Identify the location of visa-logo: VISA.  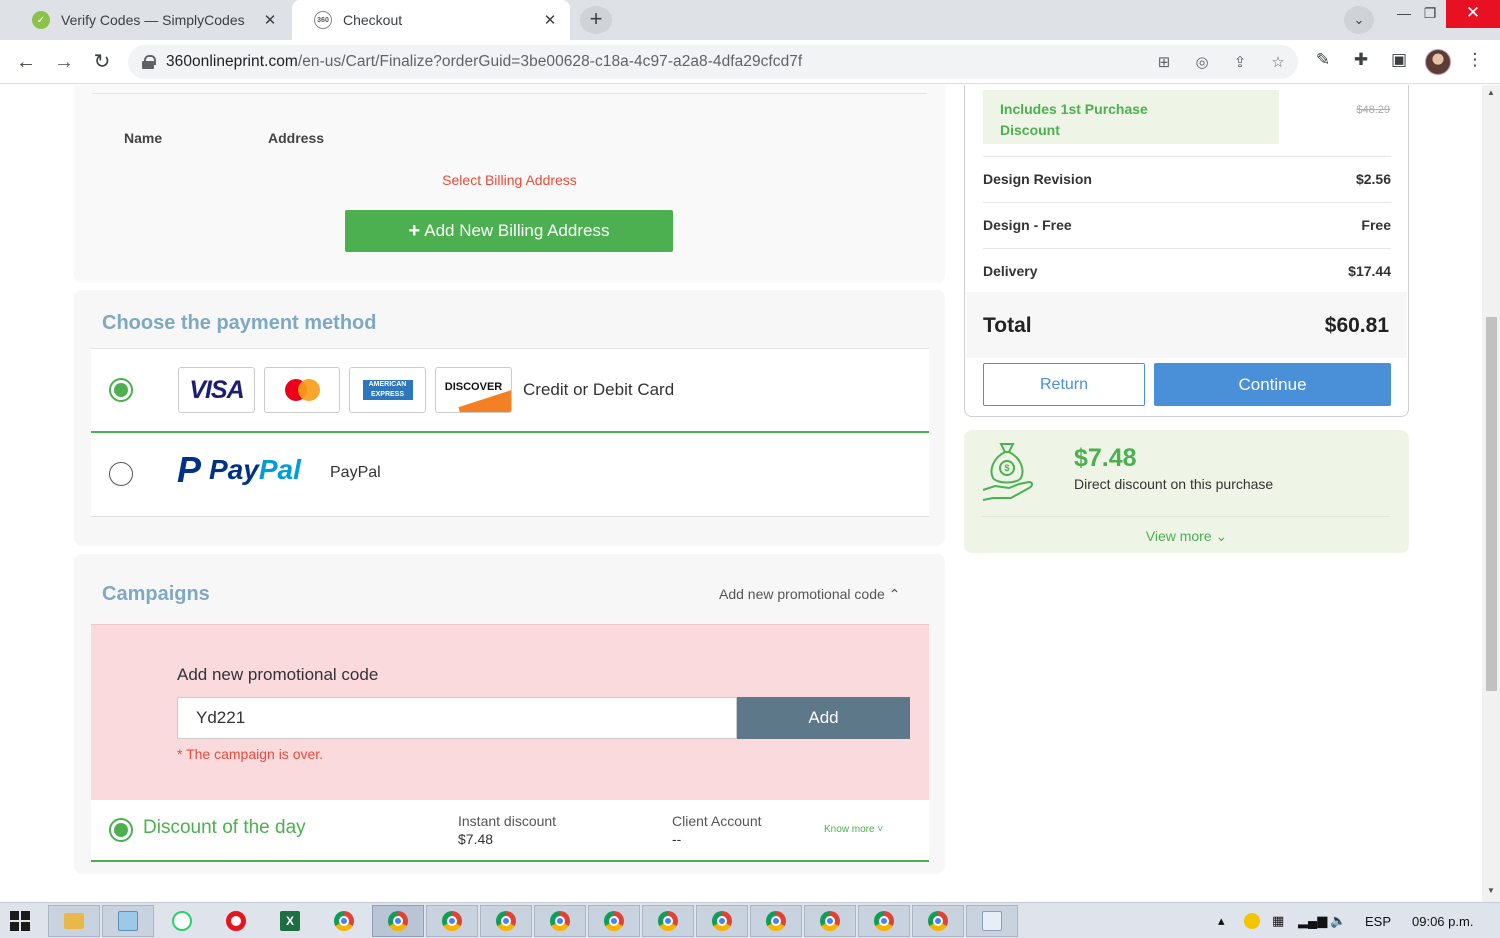
(216, 390).